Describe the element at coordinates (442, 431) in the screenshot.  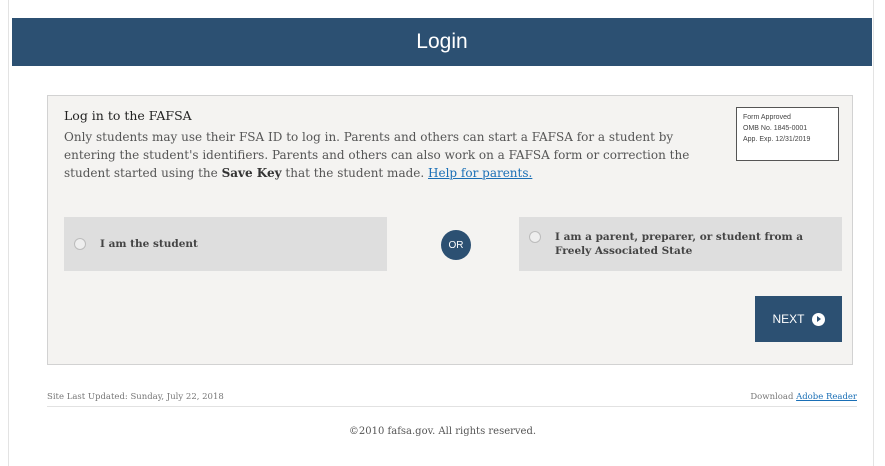
I see `copyright: ©2010 fafsa.gov. All rights reserved.` at that location.